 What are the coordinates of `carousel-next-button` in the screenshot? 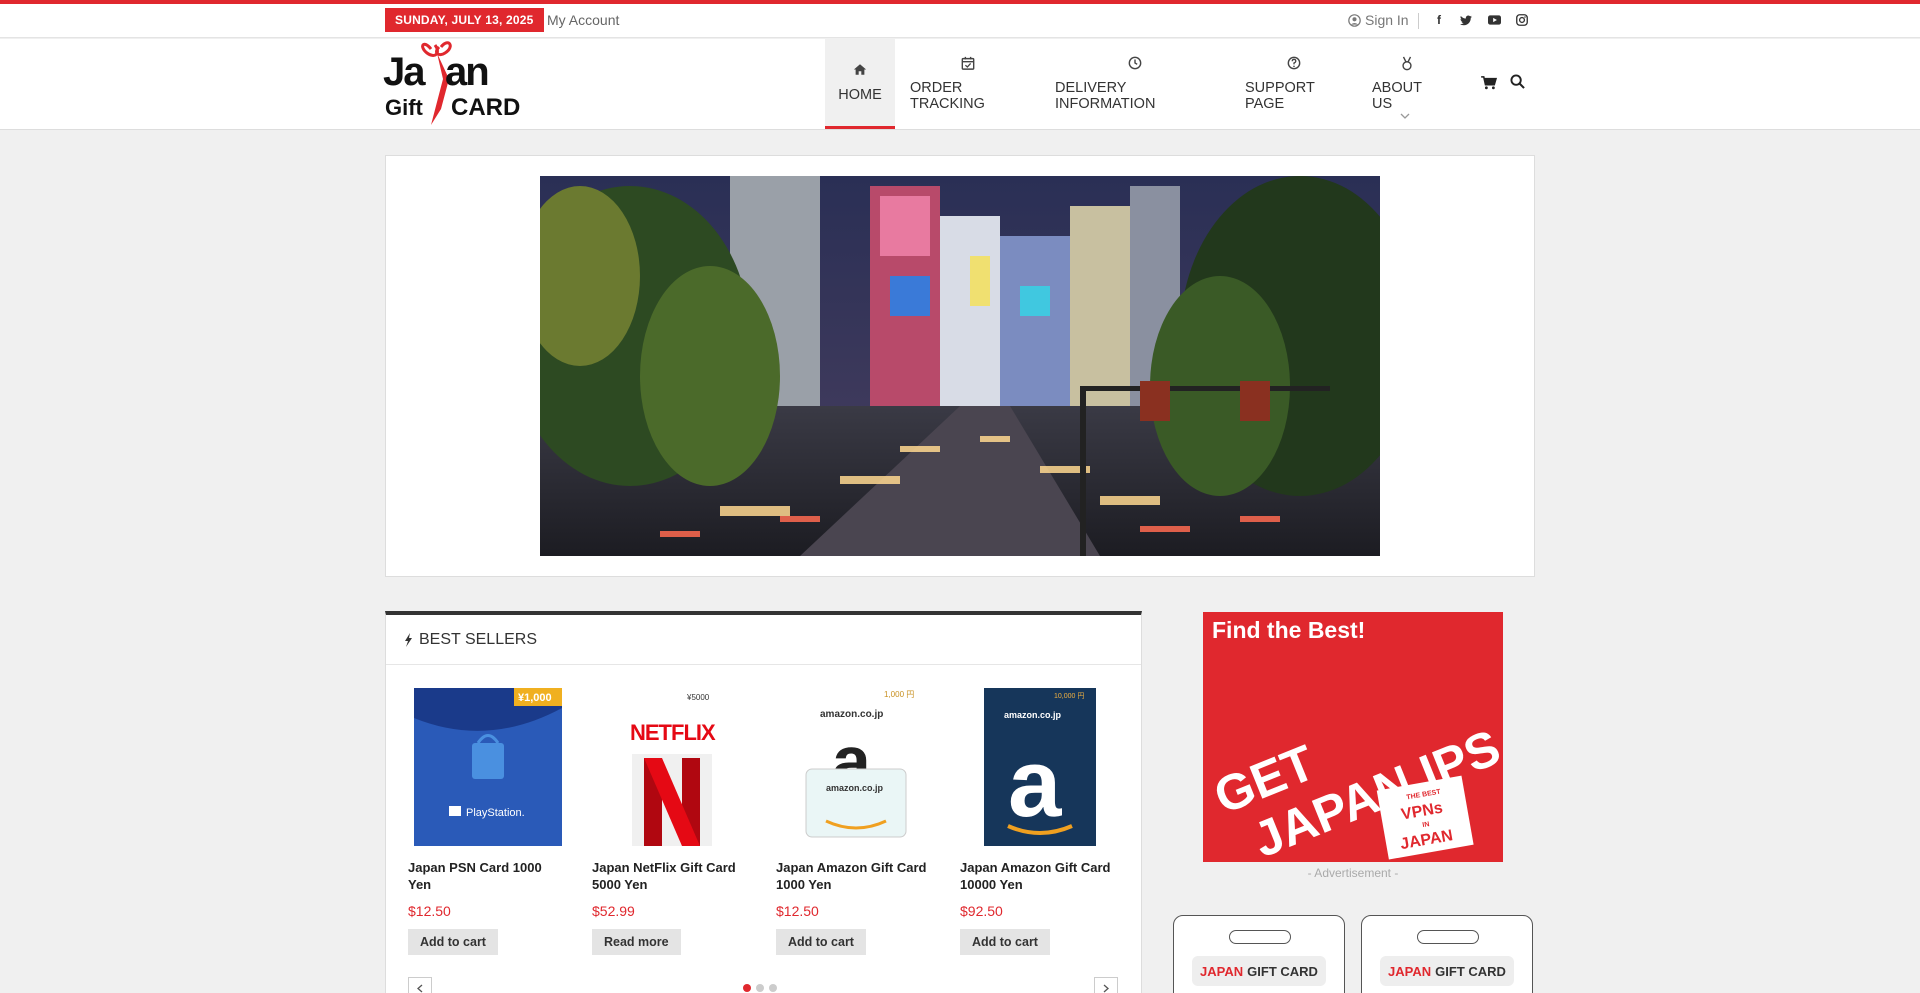 It's located at (1106, 985).